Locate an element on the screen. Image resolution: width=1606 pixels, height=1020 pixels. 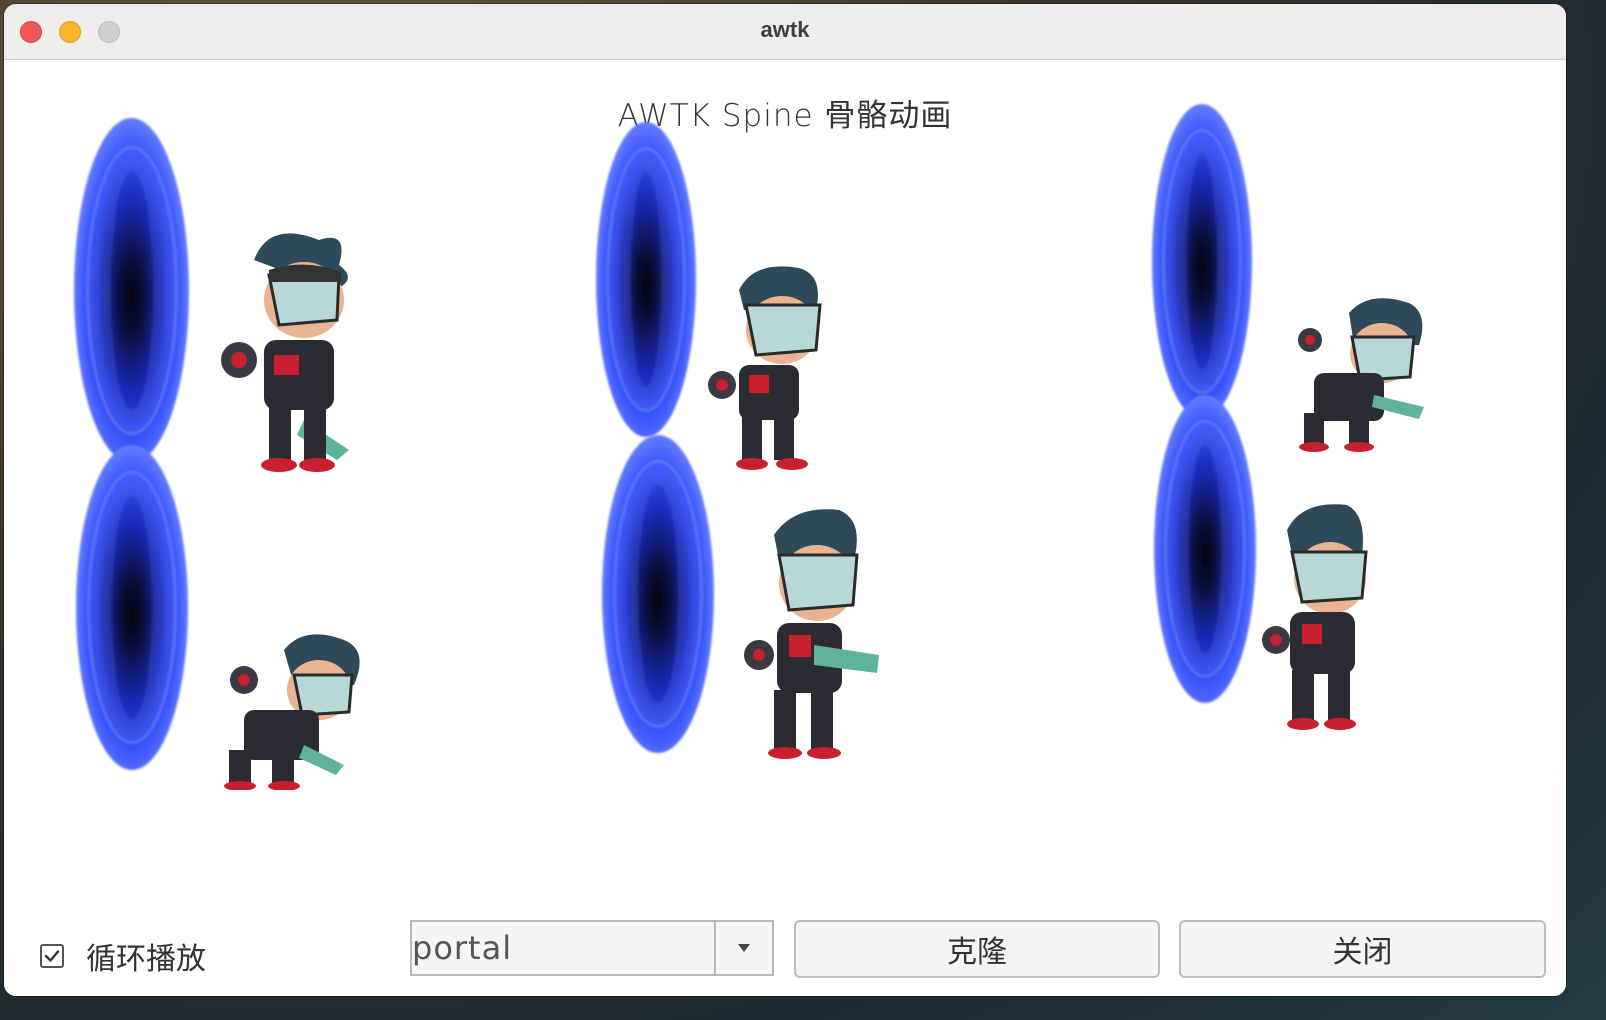
check-icon is located at coordinates (52, 956).